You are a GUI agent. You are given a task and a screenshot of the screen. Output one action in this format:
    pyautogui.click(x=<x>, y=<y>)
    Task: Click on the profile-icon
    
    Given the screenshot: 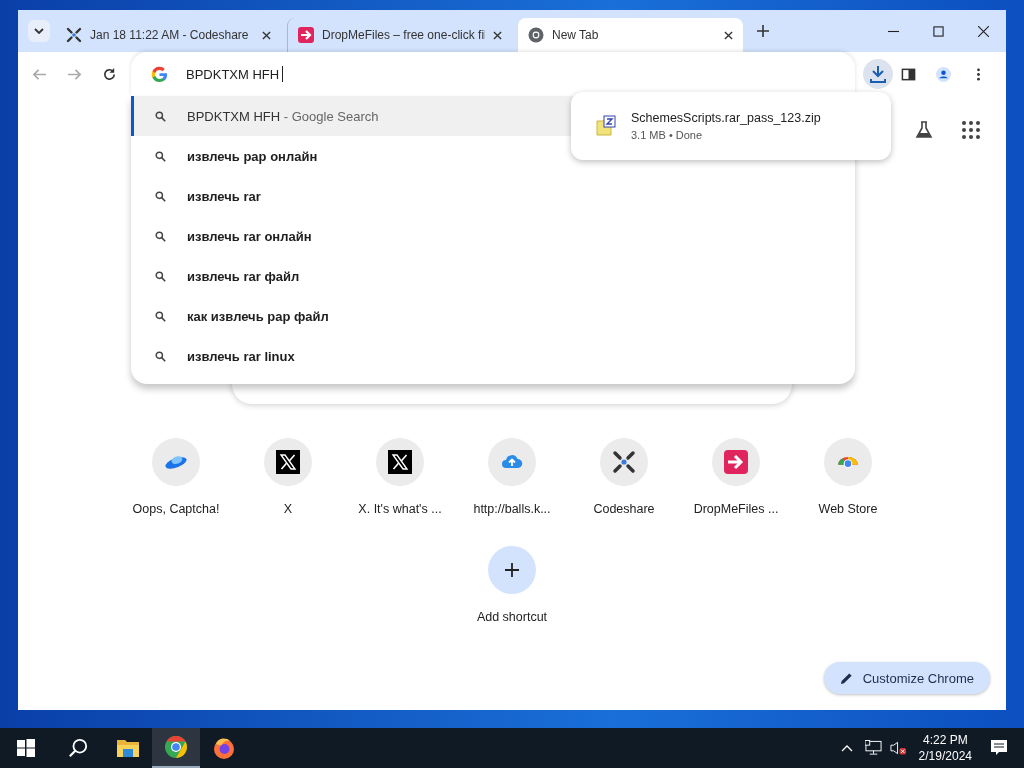 What is the action you would take?
    pyautogui.click(x=943, y=74)
    